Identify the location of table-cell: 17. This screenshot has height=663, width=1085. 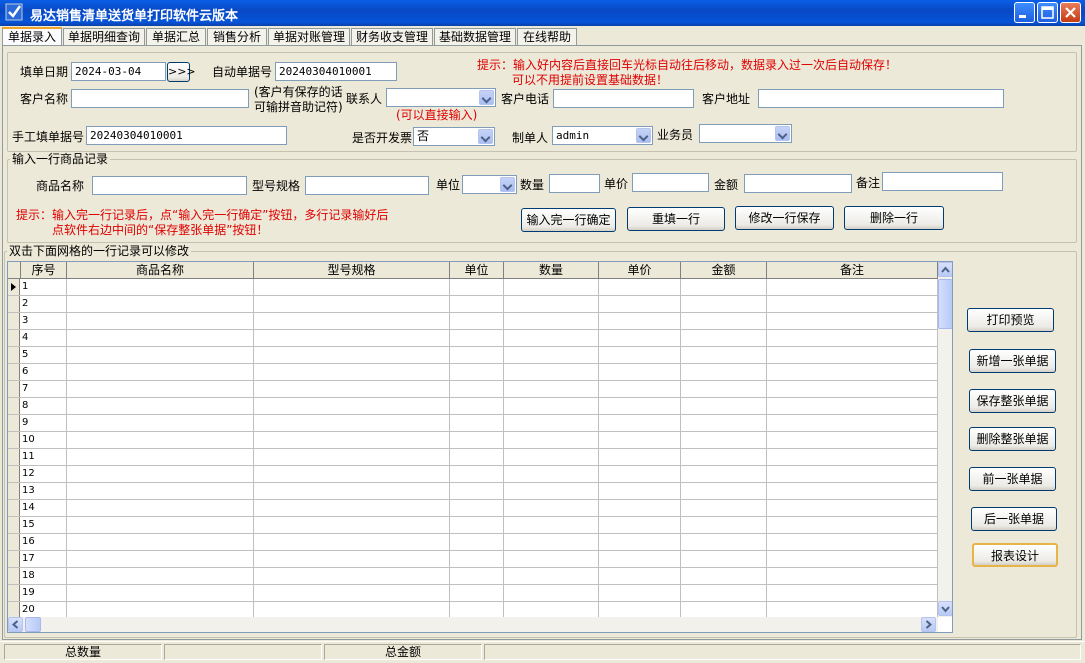
(44, 559).